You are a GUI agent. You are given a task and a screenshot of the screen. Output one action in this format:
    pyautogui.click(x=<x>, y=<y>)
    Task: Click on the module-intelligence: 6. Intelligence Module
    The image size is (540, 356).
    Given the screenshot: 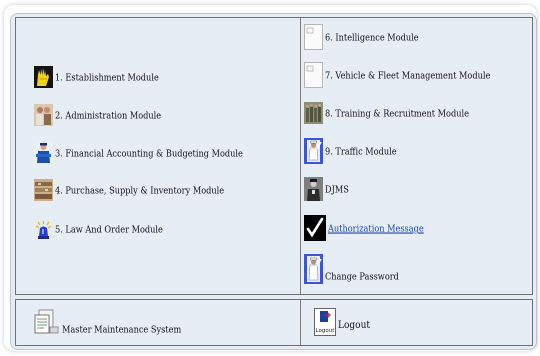 What is the action you would take?
    pyautogui.click(x=361, y=37)
    